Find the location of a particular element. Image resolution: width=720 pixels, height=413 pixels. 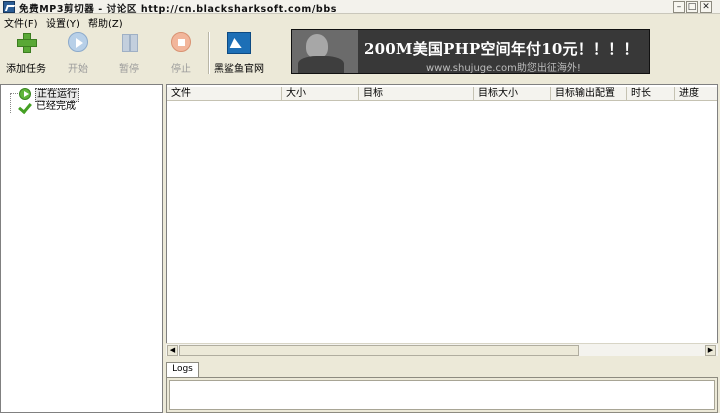

stop-button: 停止 is located at coordinates (181, 53).